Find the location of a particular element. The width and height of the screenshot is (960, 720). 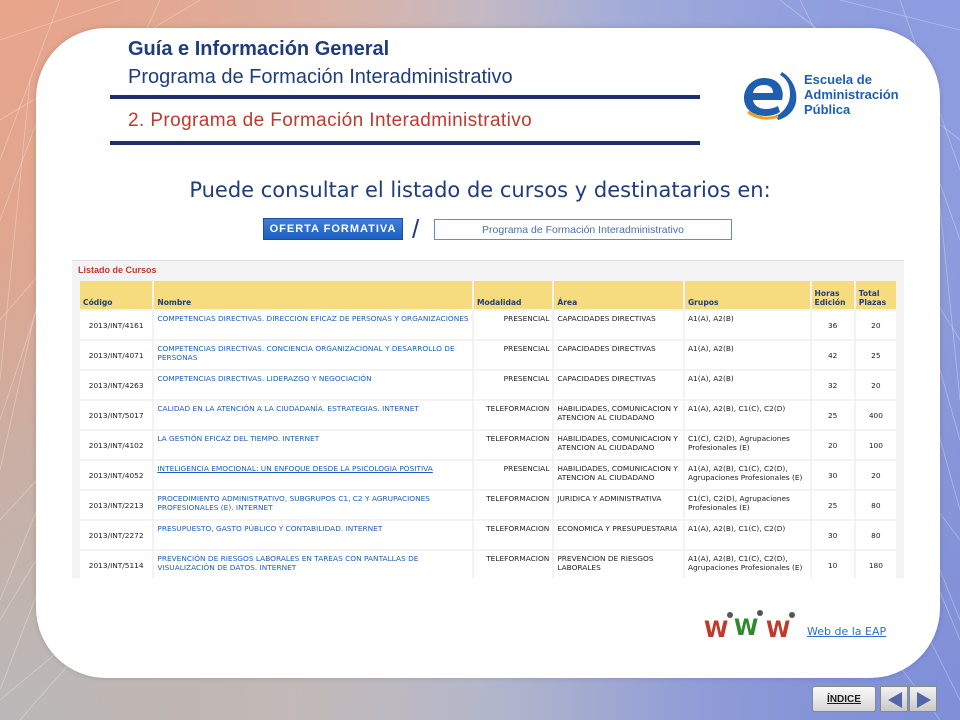

arrow-right-icon is located at coordinates (924, 700).